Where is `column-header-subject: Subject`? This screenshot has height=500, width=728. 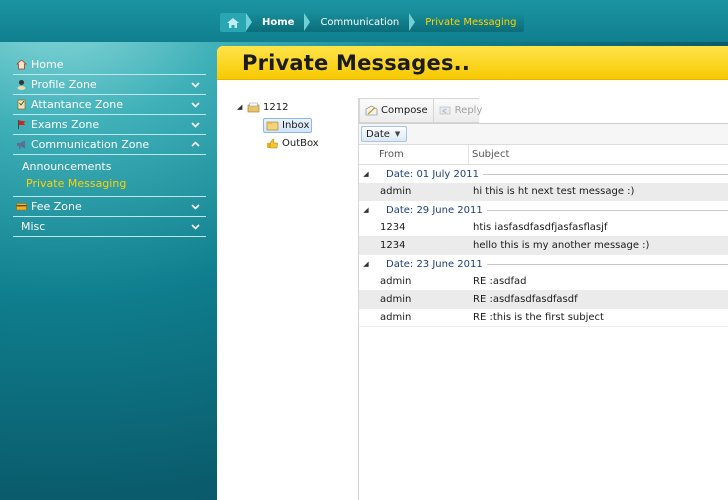
column-header-subject: Subject is located at coordinates (489, 154).